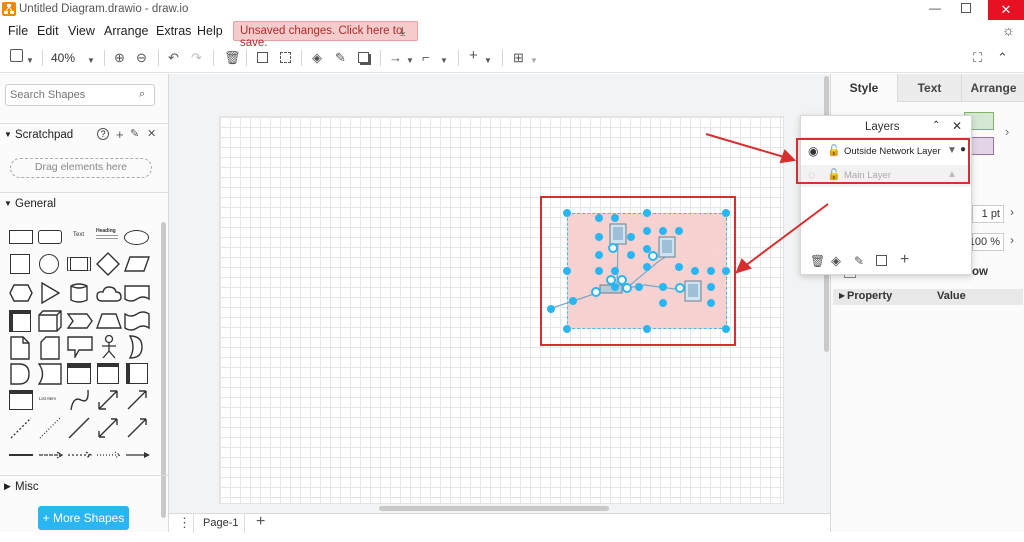  I want to click on cylinder-shape, so click(79, 293).